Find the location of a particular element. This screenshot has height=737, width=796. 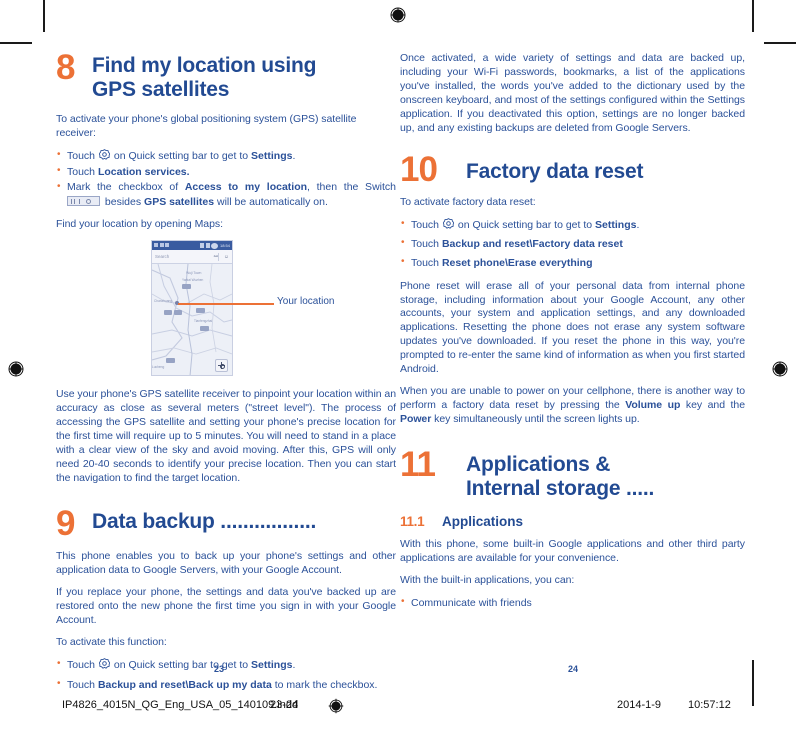

crop-mark-top-left-vertical is located at coordinates (44, 16).